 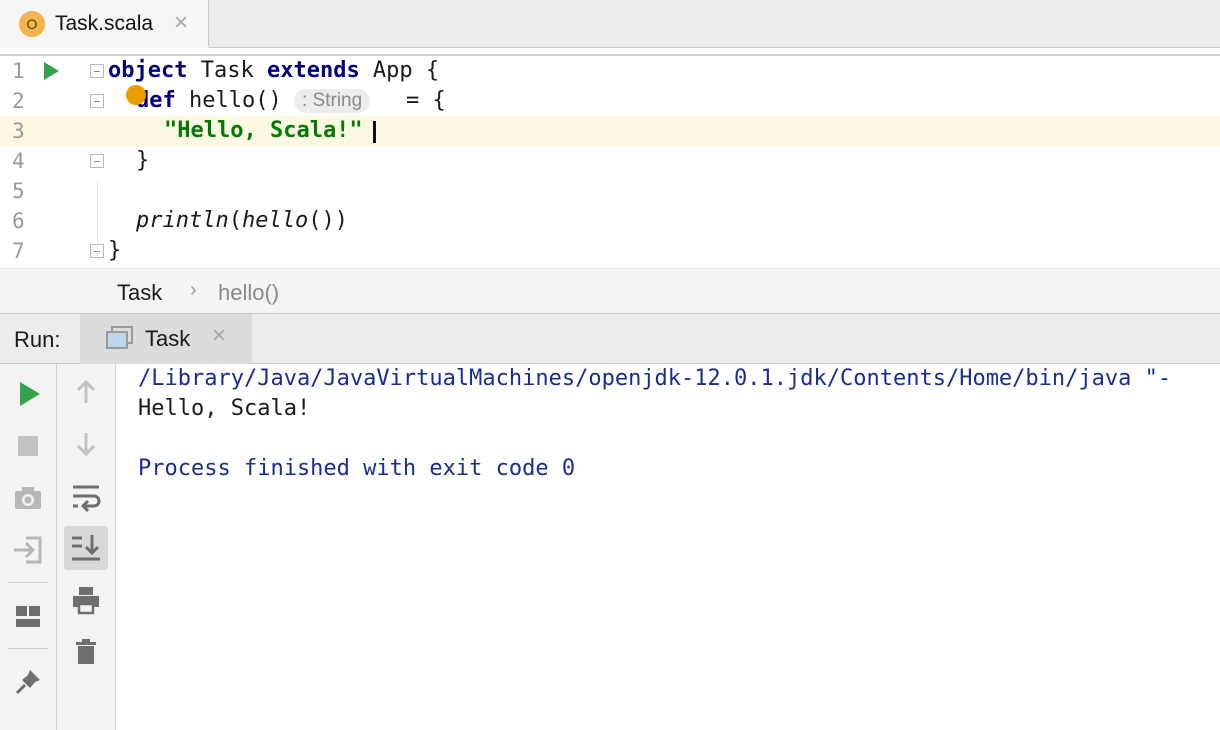 I want to click on type-hint: : String, so click(x=332, y=101).